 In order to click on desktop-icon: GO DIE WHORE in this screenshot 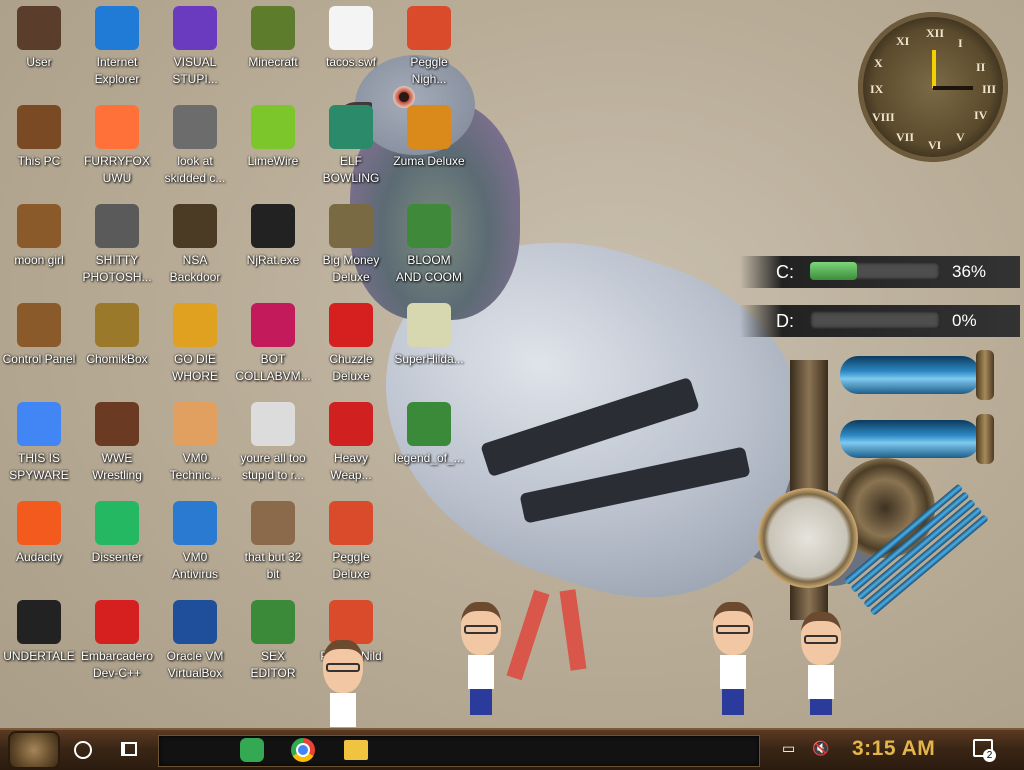, I will do `click(195, 344)`.